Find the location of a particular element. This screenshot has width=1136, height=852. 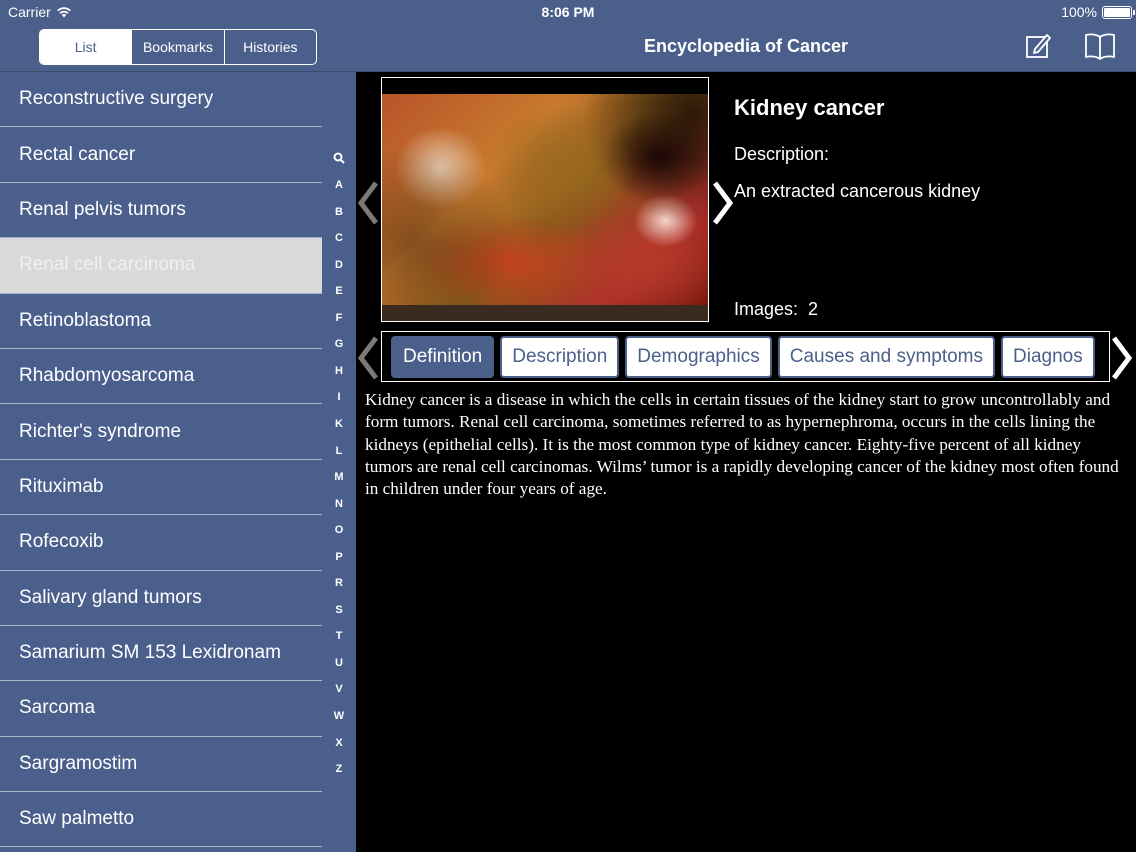

list-item: Sargramostim is located at coordinates (161, 764).